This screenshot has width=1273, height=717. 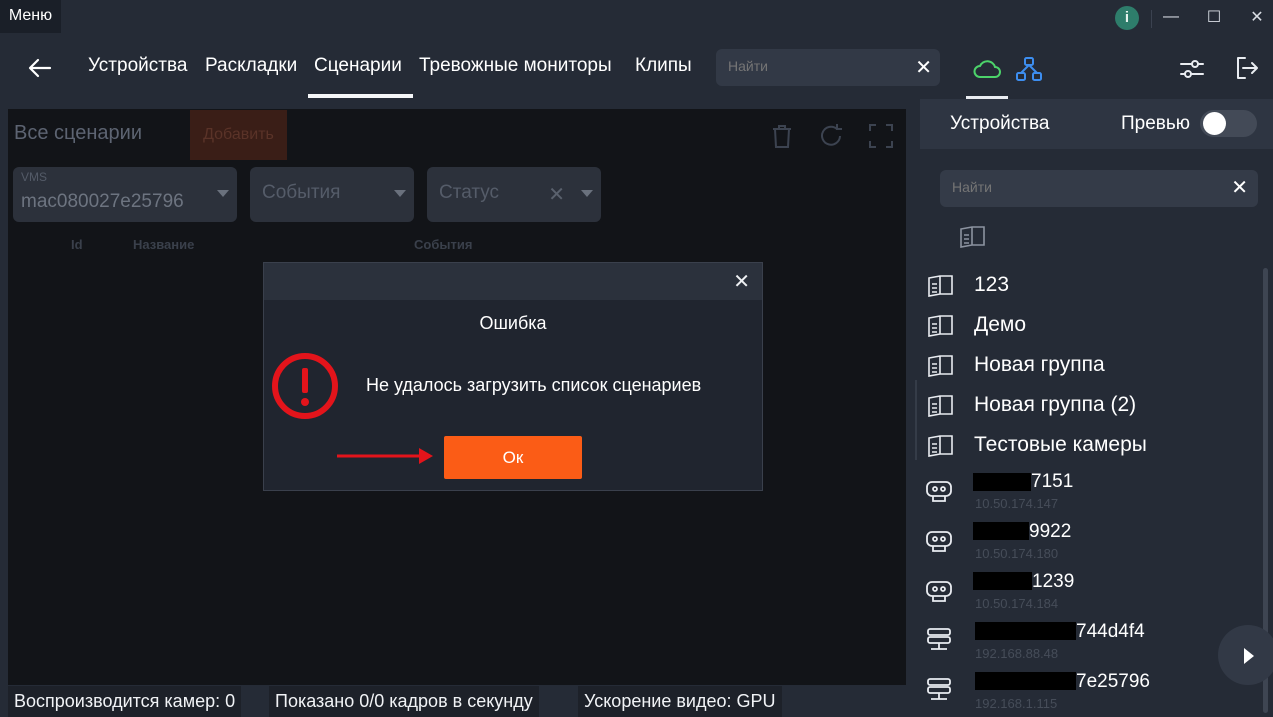 I want to click on group-item-demo: Демо, so click(x=1000, y=325).